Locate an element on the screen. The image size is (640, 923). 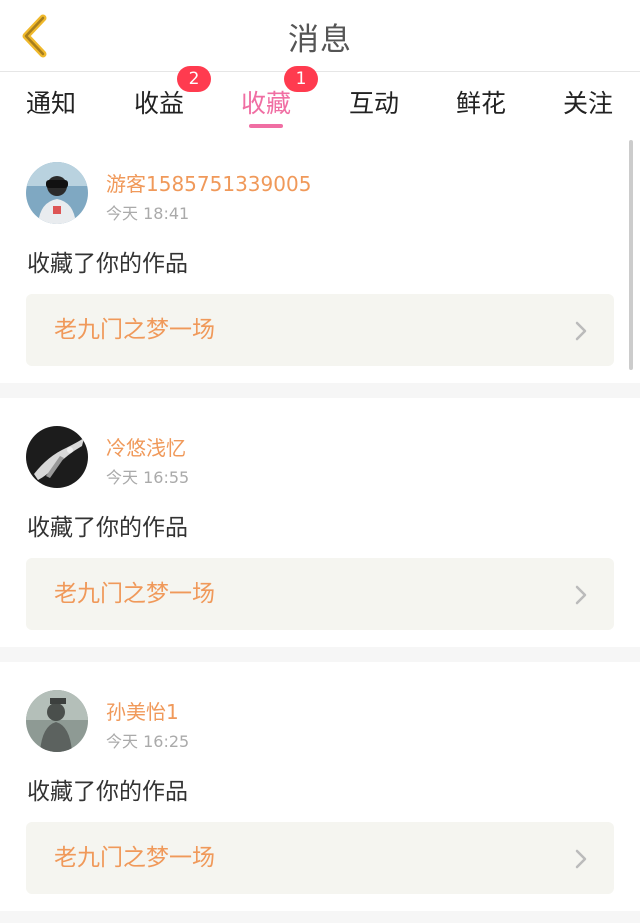
scrollbar is located at coordinates (631, 255).